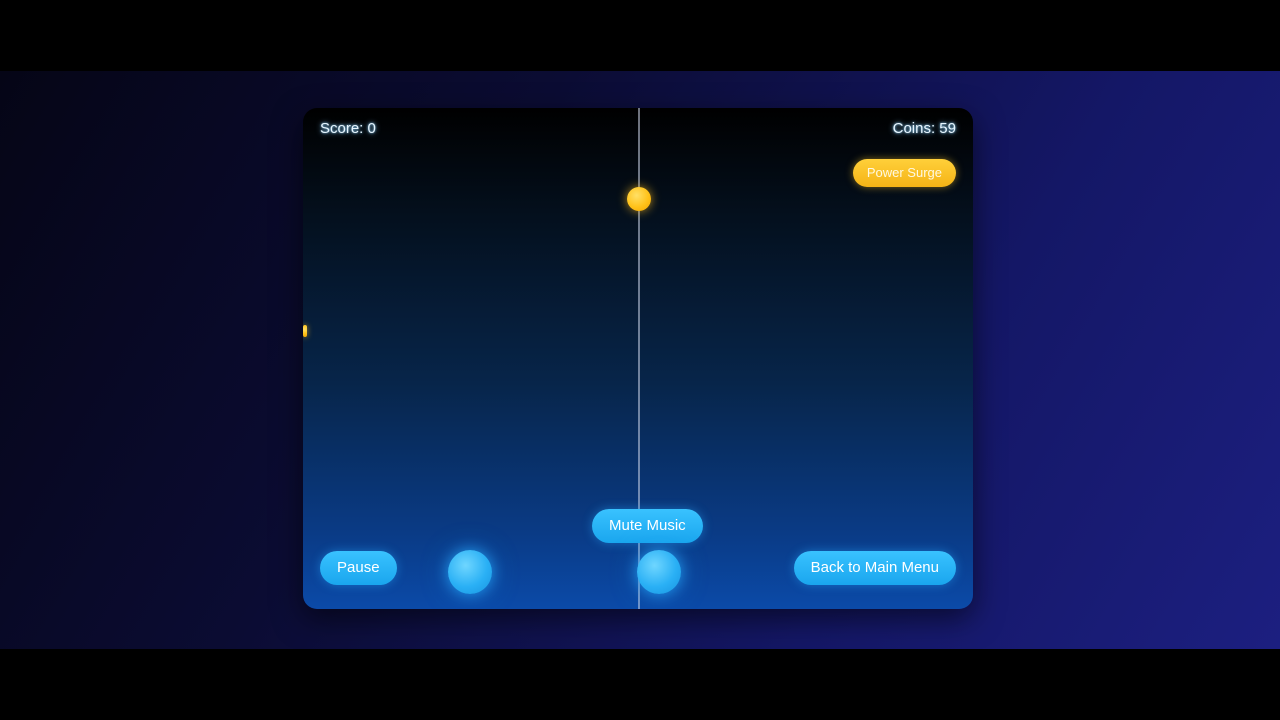 The width and height of the screenshot is (1280, 720). I want to click on player-orb-right, so click(659, 572).